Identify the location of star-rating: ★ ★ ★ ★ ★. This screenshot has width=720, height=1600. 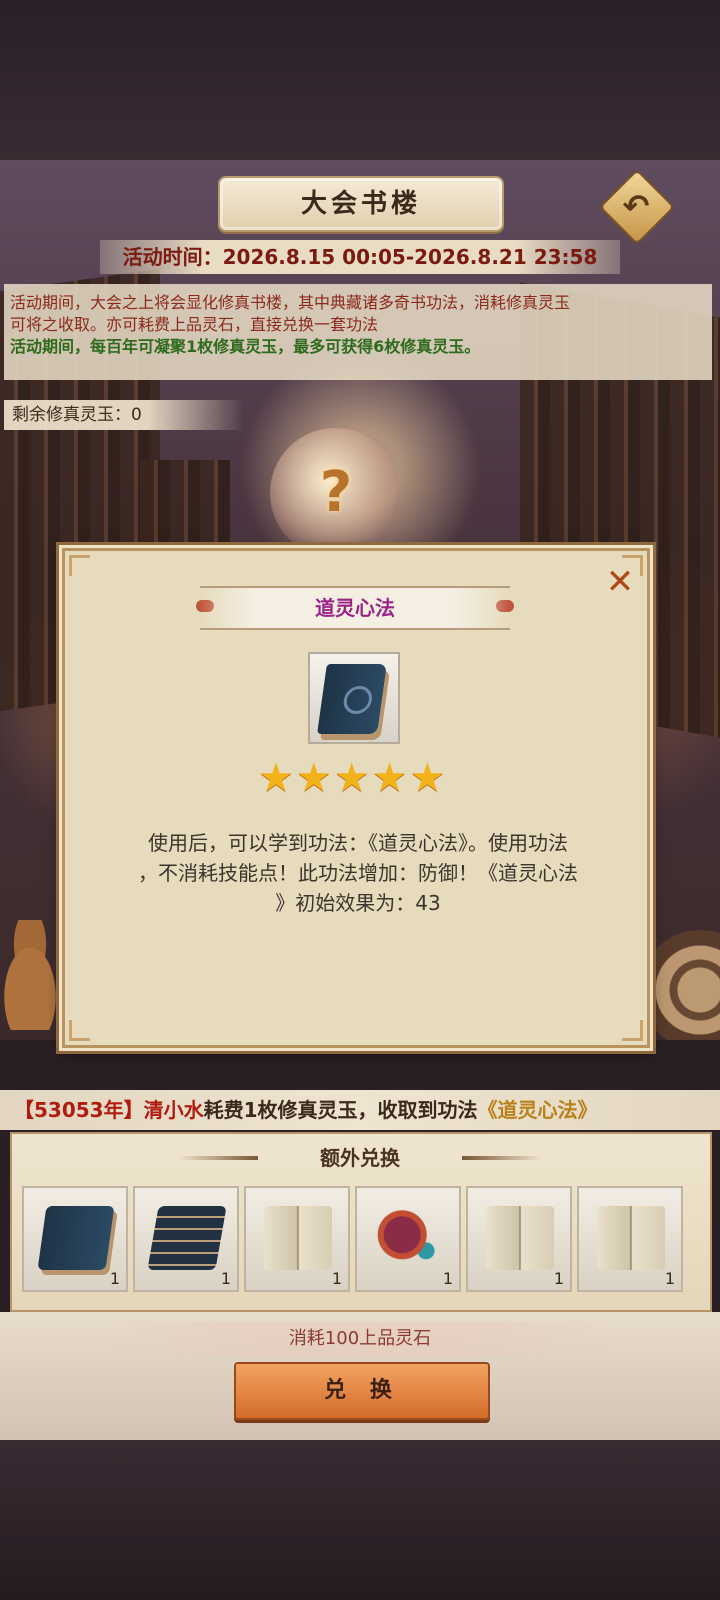
(358, 778).